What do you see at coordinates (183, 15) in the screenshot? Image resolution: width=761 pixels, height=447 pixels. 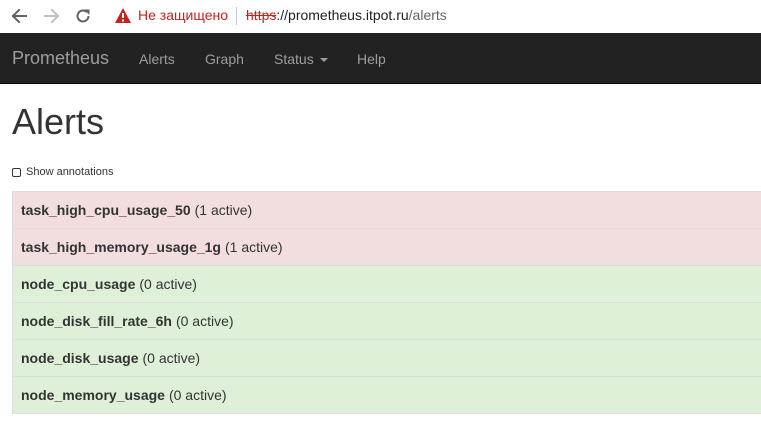 I see `security-warning-label: Не защищено` at bounding box center [183, 15].